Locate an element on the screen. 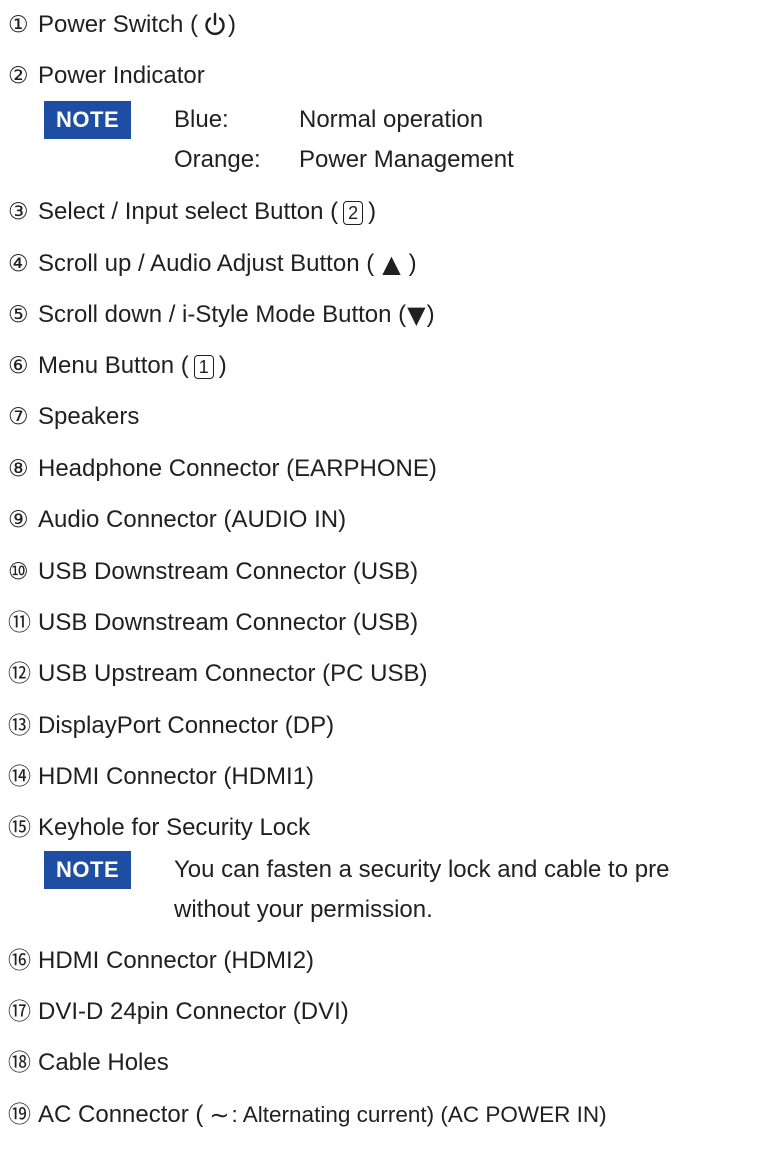  item-number: ⑯ is located at coordinates (19, 960).